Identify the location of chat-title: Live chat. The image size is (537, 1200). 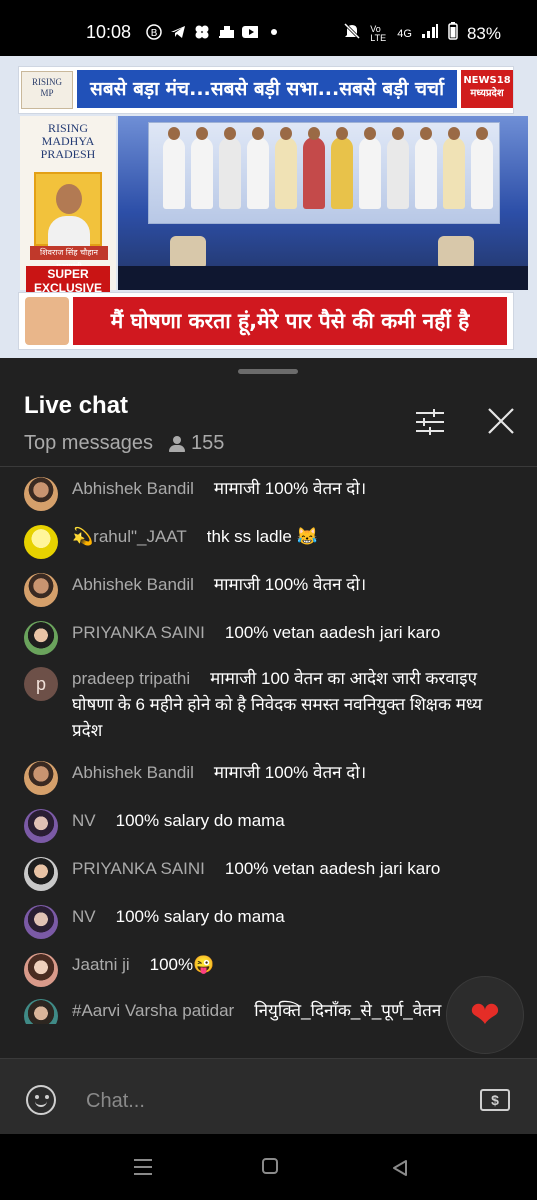
(76, 405).